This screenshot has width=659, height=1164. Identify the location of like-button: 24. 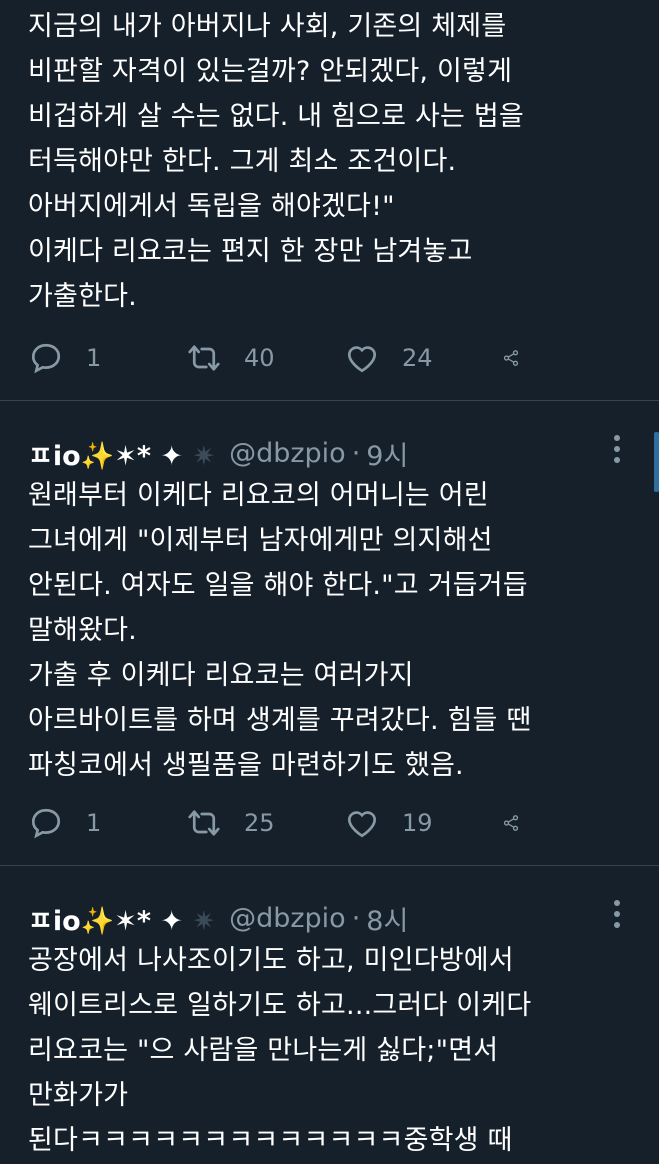
(423, 358).